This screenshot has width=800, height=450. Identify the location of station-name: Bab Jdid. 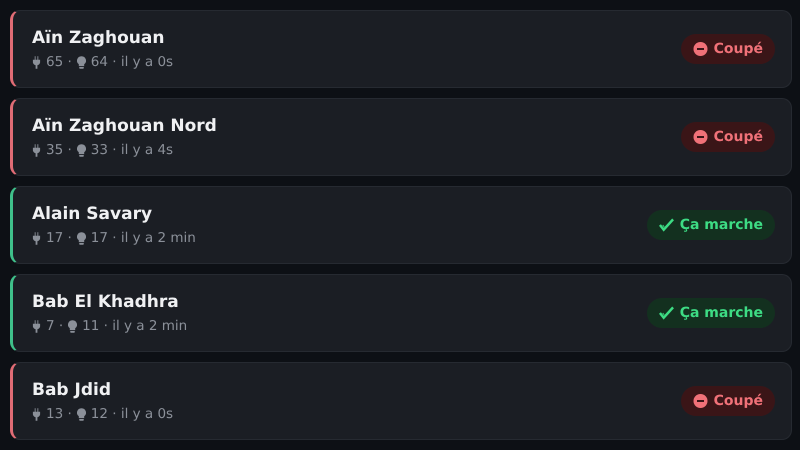
(72, 390).